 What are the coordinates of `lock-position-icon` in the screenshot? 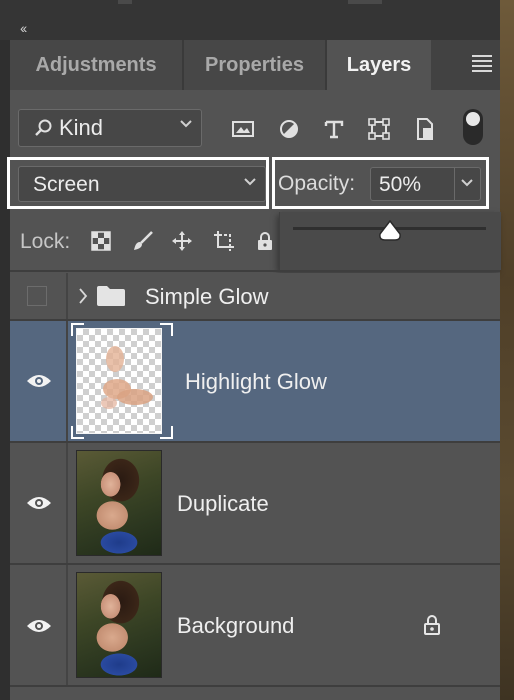 It's located at (182, 241).